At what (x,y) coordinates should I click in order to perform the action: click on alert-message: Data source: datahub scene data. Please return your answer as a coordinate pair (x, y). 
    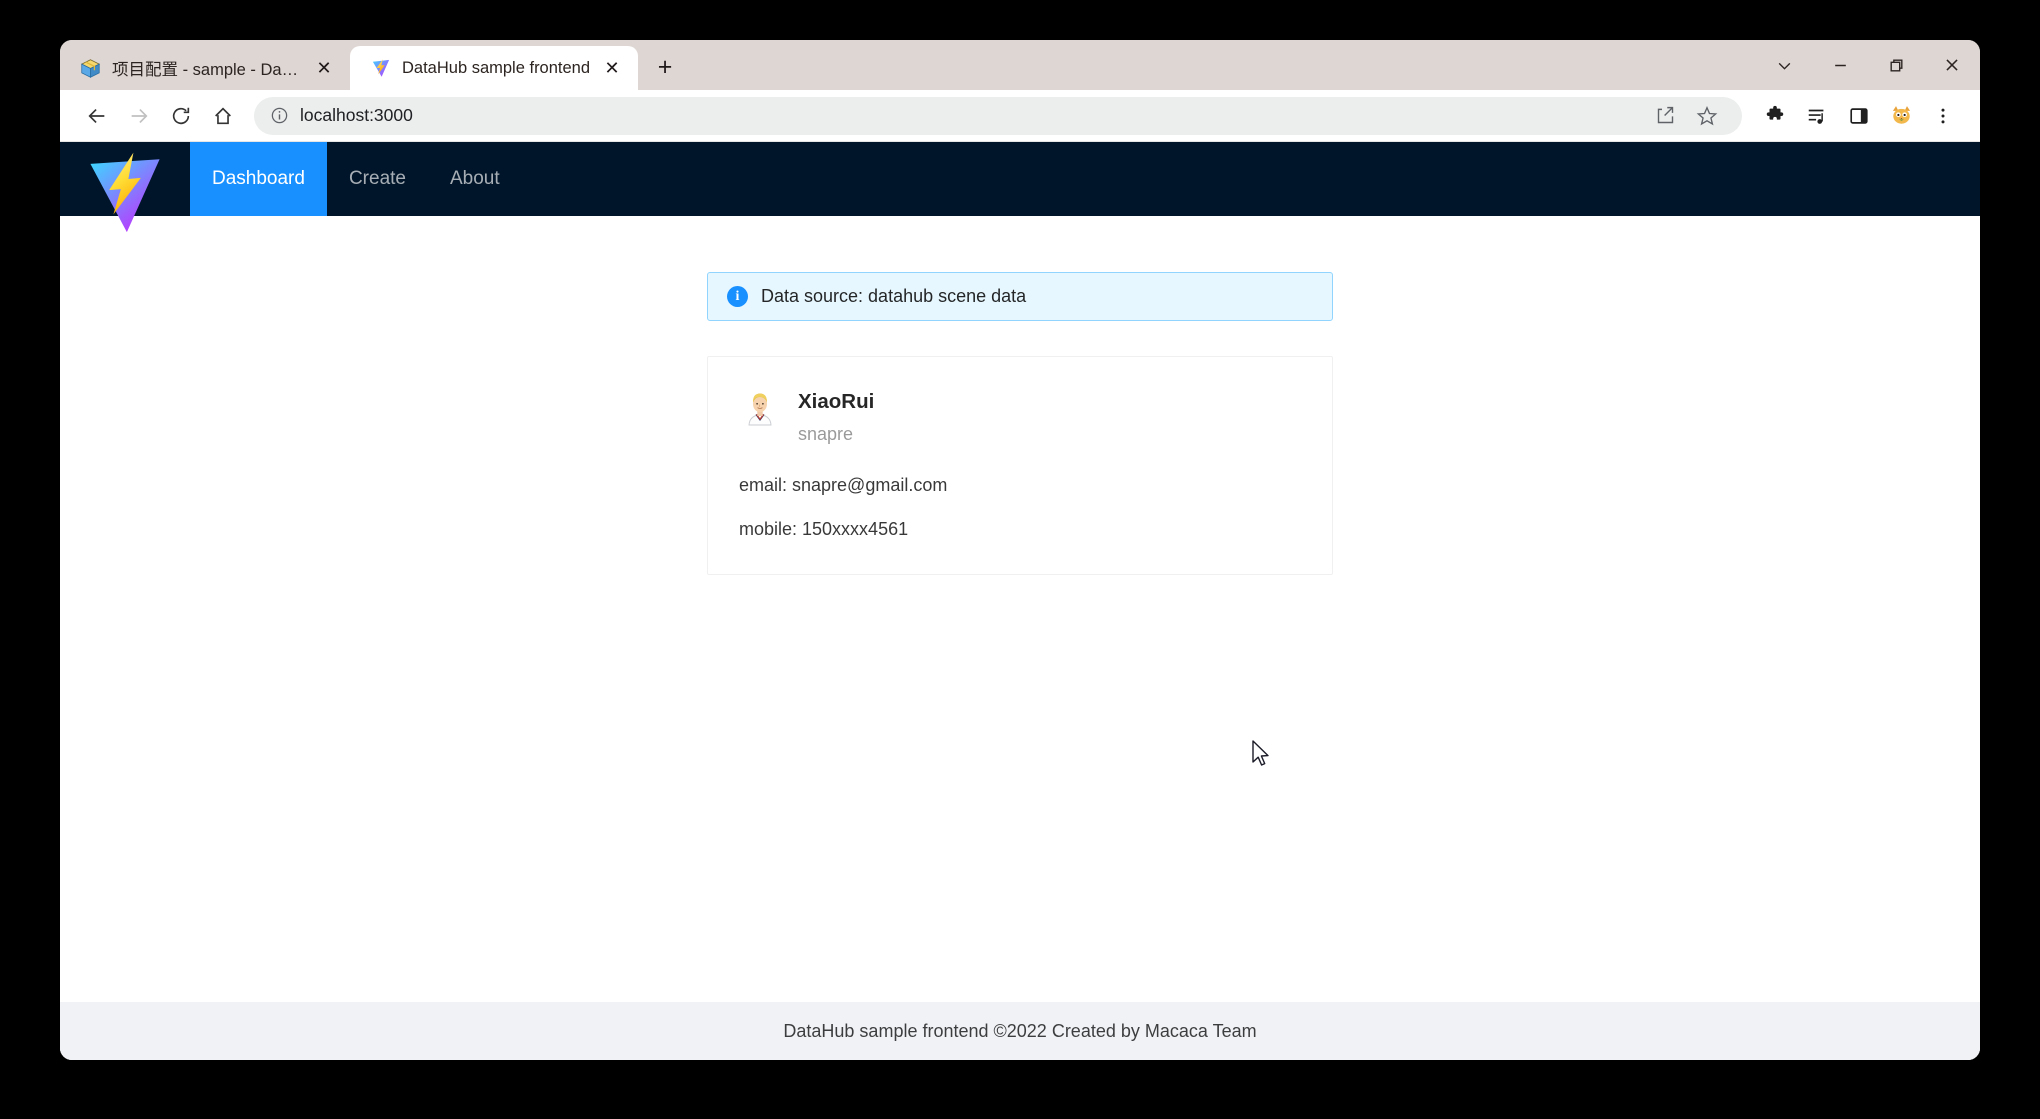
    Looking at the image, I should click on (894, 296).